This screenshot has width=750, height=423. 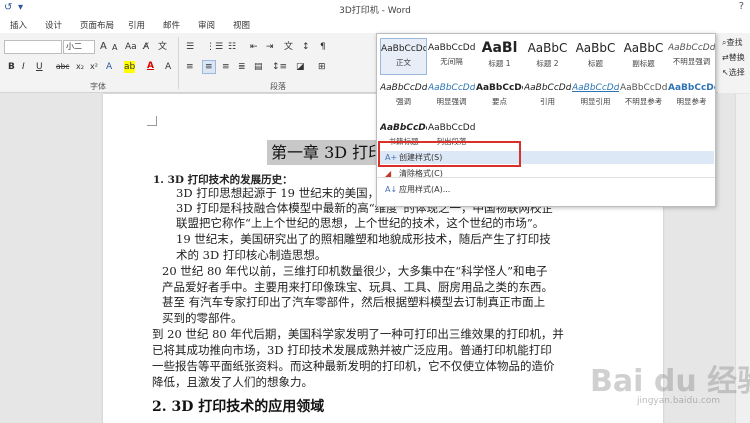 I want to click on style-heading-2: AaBbC 标题 2, so click(x=547, y=56).